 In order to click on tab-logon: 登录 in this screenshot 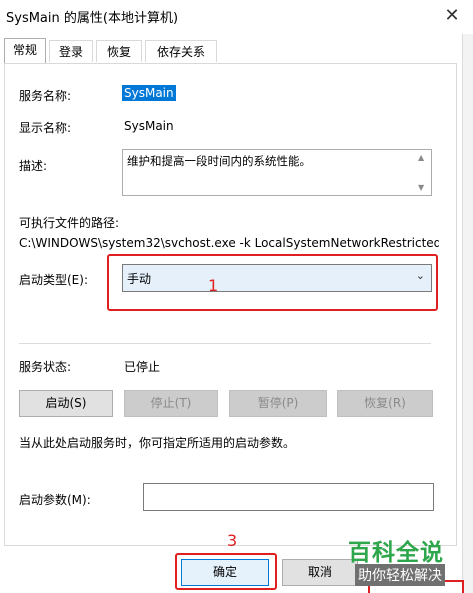, I will do `click(71, 51)`.